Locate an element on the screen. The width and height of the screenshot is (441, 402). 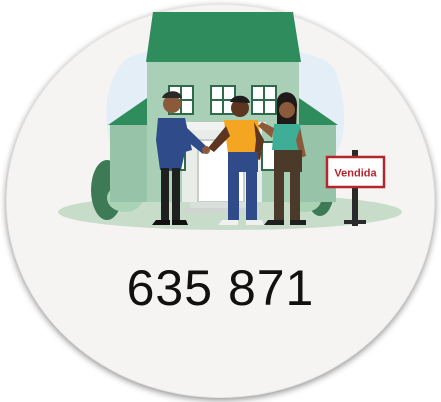
house-roof is located at coordinates (223, 37).